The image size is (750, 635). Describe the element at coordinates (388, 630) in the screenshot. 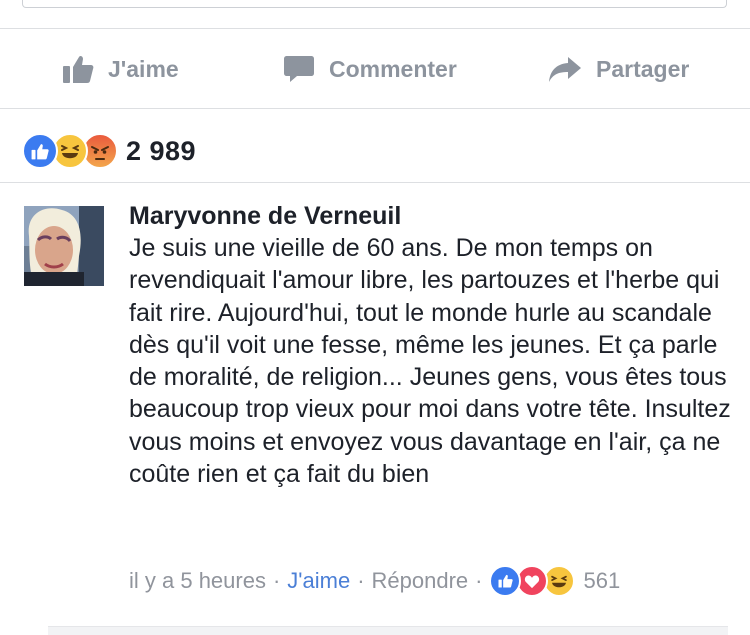

I see `reply-area-edge` at that location.